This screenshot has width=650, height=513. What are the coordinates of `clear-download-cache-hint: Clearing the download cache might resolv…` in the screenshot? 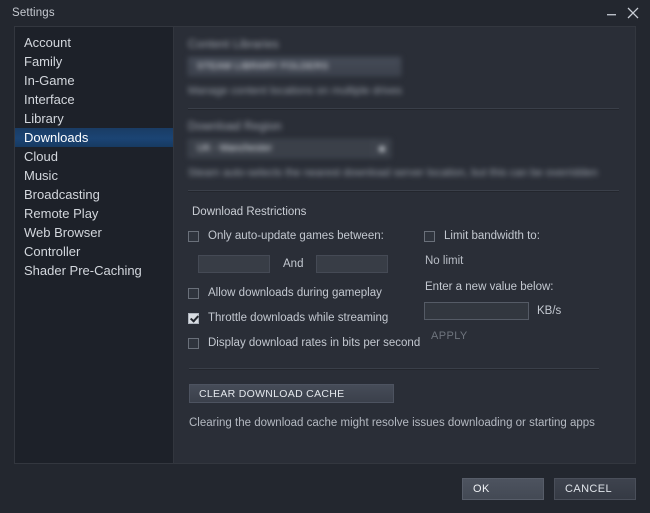 It's located at (392, 423).